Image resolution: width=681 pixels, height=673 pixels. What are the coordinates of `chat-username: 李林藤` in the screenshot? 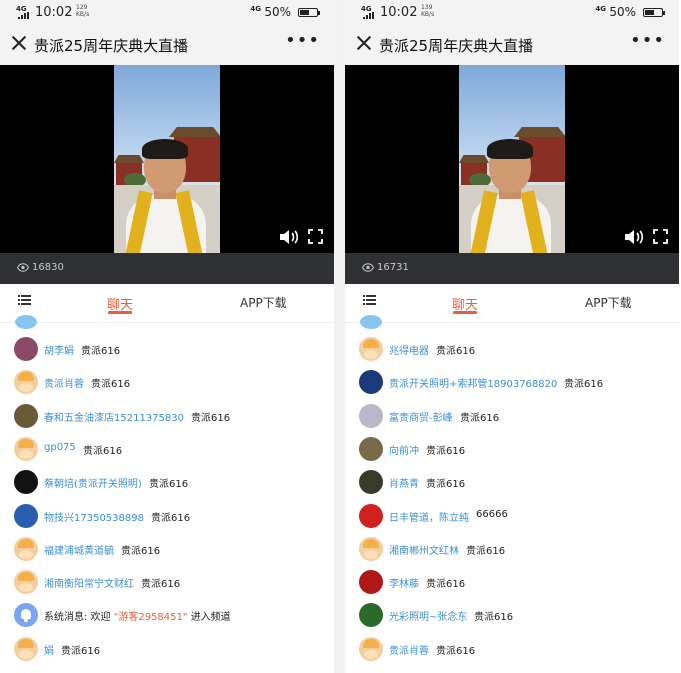 It's located at (404, 582).